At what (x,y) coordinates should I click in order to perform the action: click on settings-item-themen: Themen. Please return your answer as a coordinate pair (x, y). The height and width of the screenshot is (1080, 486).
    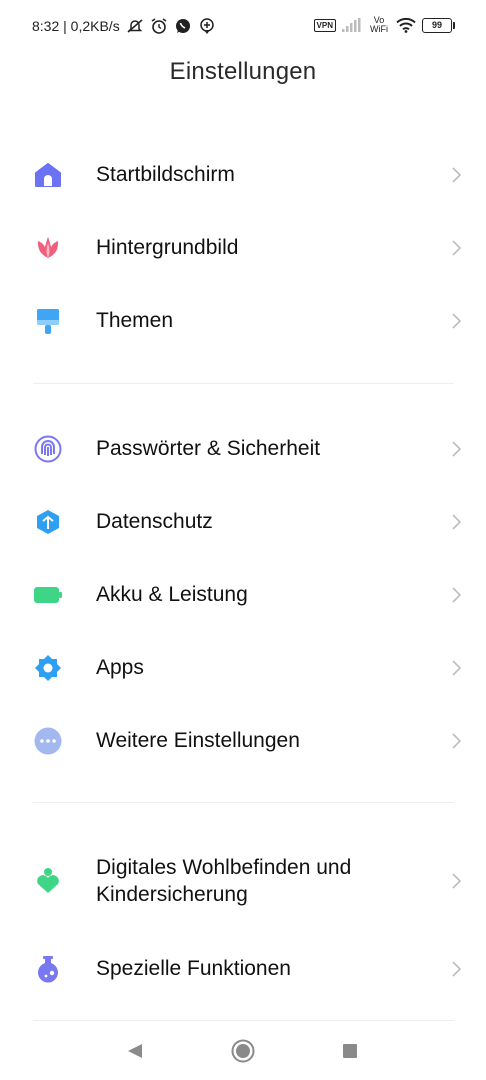
    Looking at the image, I should click on (243, 320).